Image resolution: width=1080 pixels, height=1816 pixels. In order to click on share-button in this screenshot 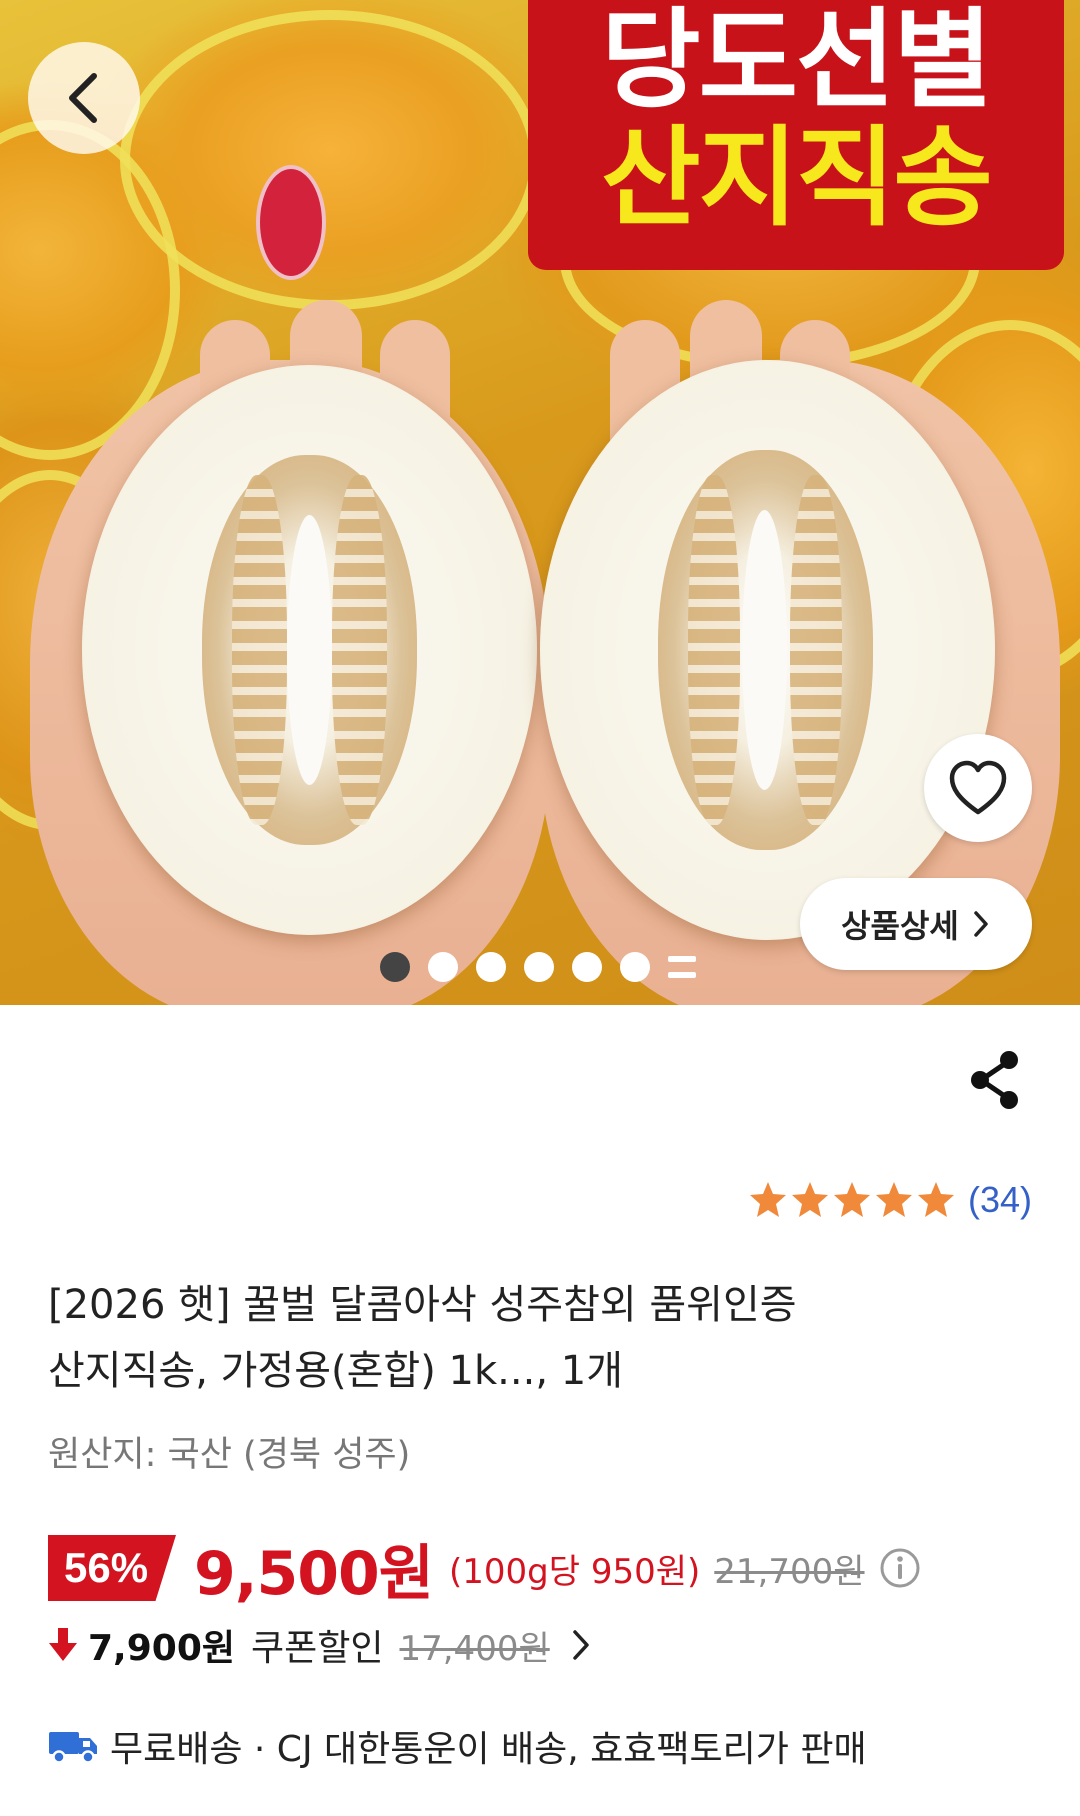, I will do `click(995, 1080)`.